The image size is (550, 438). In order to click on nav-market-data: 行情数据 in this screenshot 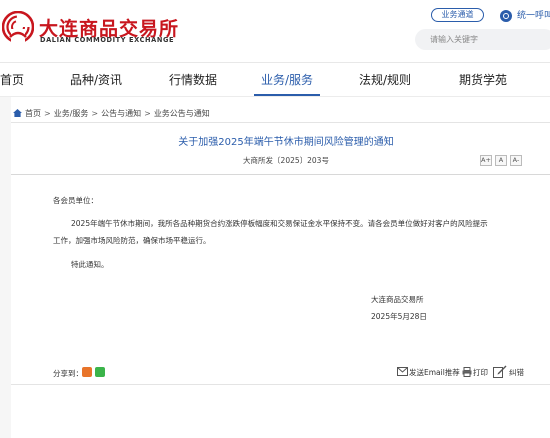, I will do `click(193, 80)`.